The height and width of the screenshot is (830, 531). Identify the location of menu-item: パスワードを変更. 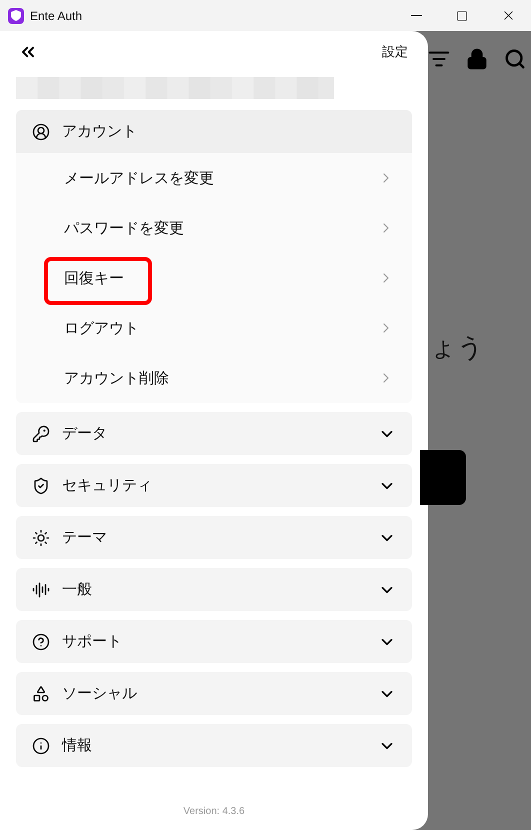
(214, 228).